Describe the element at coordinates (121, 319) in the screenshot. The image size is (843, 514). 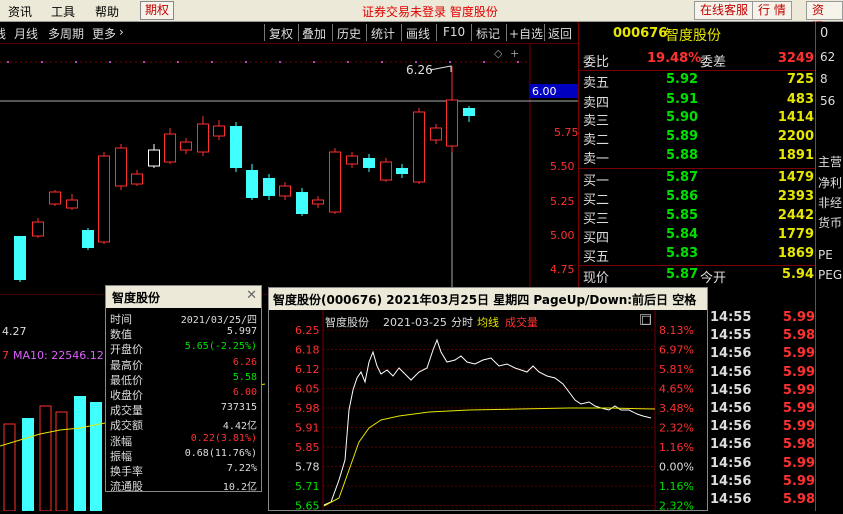
I see `data-window-label: 时间` at that location.